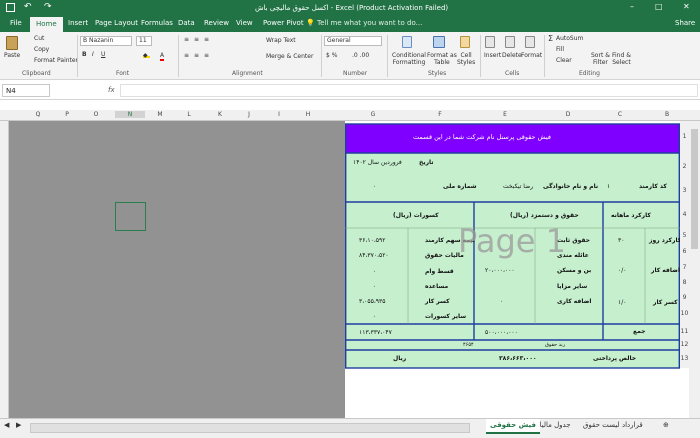 Image resolution: width=700 pixels, height=438 pixels. Describe the element at coordinates (111, 90) in the screenshot. I see `fx-icon: fx` at that location.